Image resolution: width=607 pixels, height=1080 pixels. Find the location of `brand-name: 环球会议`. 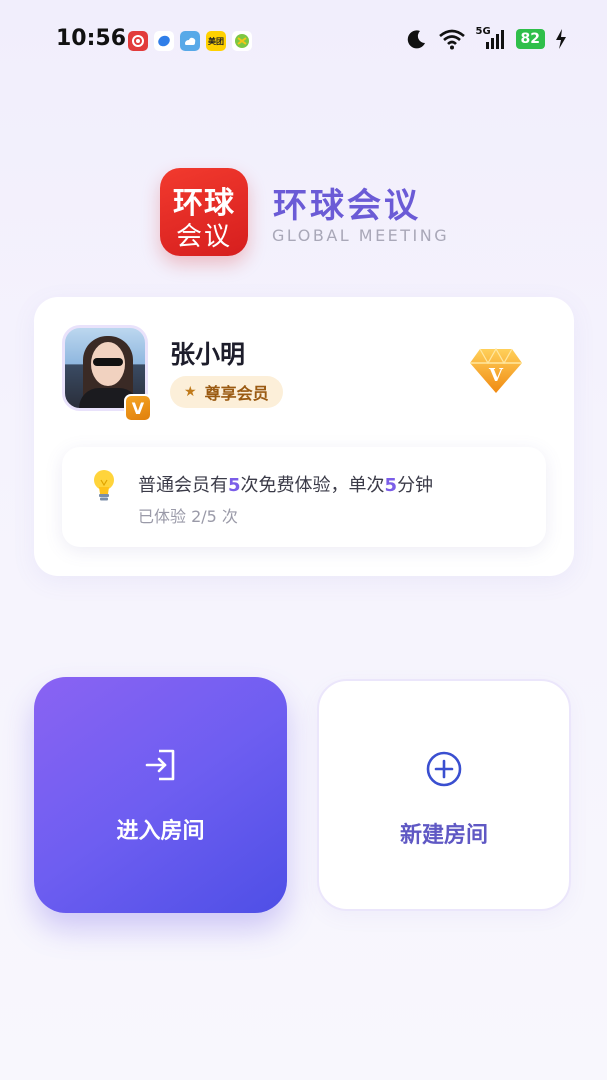

brand-name: 环球会议 is located at coordinates (347, 206).